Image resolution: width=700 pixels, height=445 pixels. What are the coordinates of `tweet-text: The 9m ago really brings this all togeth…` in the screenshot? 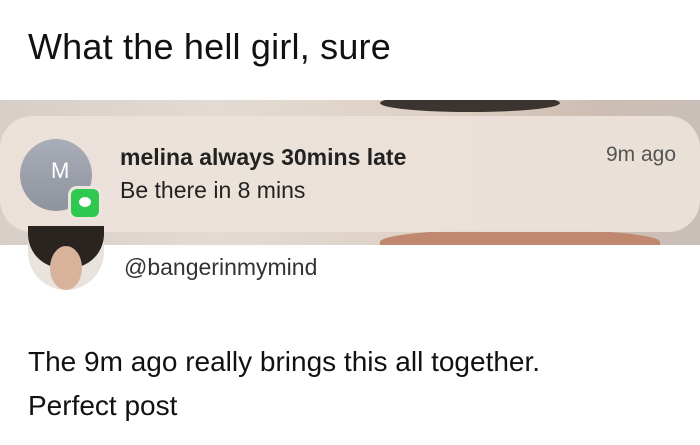 It's located at (284, 384).